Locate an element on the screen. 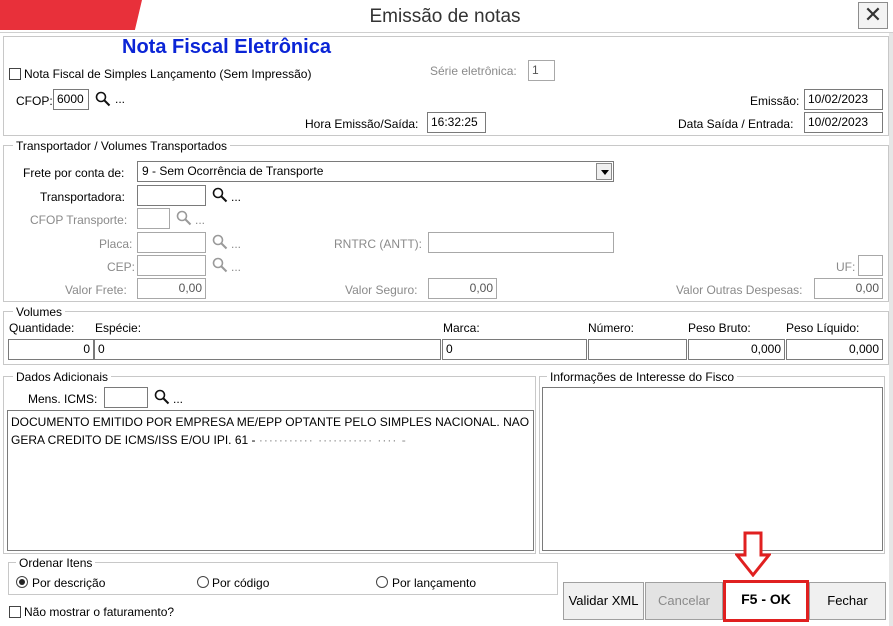 Image resolution: width=893 pixels, height=626 pixels. cfop-transporte-label: CFOP Transporte: is located at coordinates (79, 220).